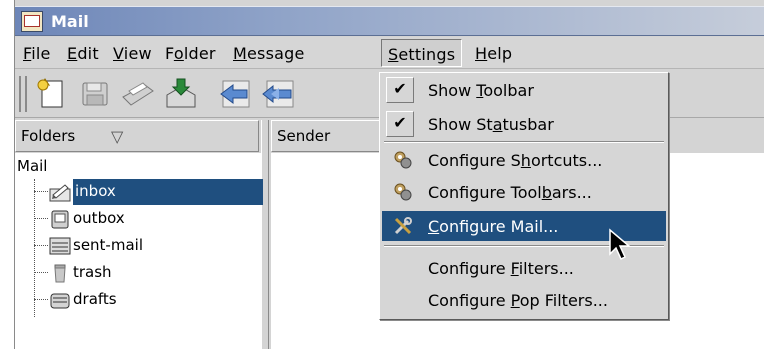 The height and width of the screenshot is (349, 764). What do you see at coordinates (190, 53) in the screenshot?
I see `menu-folder: Folder` at bounding box center [190, 53].